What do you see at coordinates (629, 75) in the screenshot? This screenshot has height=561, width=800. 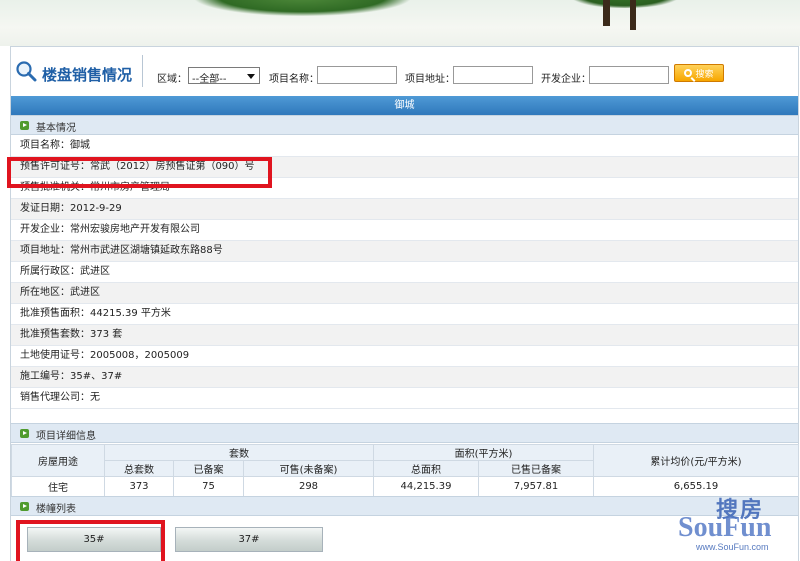 I see `developer-input` at bounding box center [629, 75].